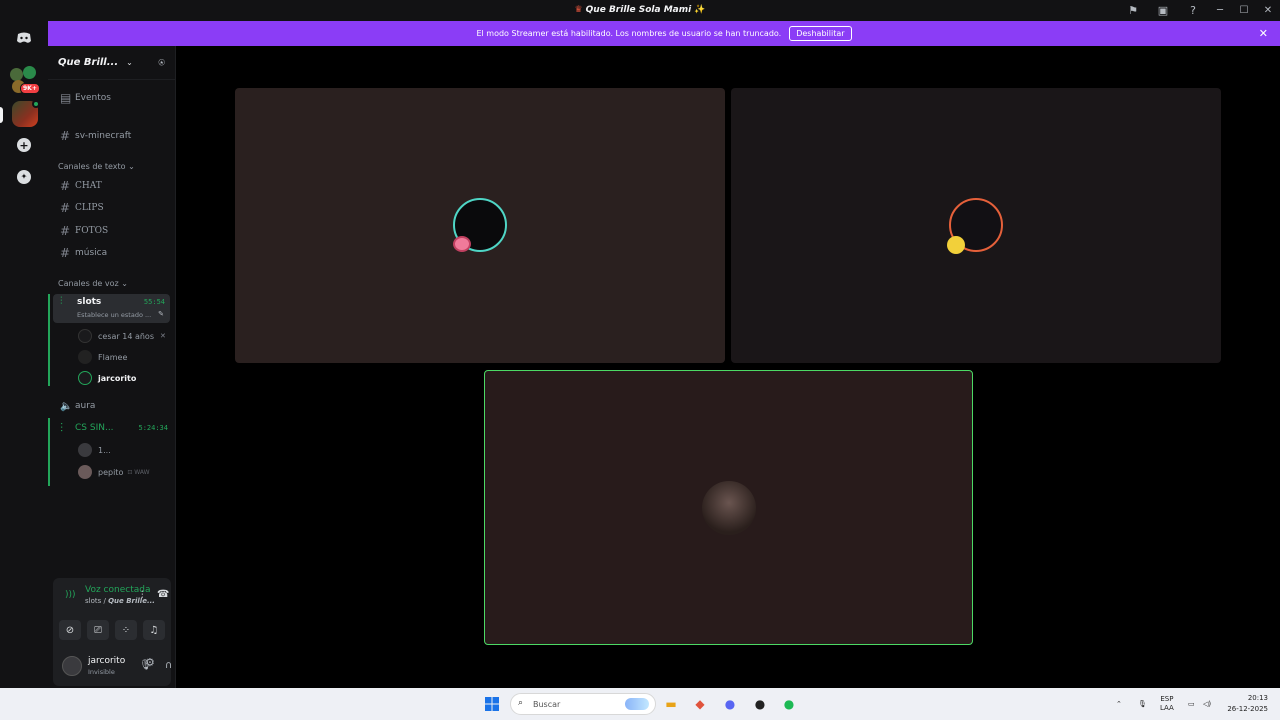 The width and height of the screenshot is (1280, 720). I want to click on plus-icon: +, so click(24, 145).